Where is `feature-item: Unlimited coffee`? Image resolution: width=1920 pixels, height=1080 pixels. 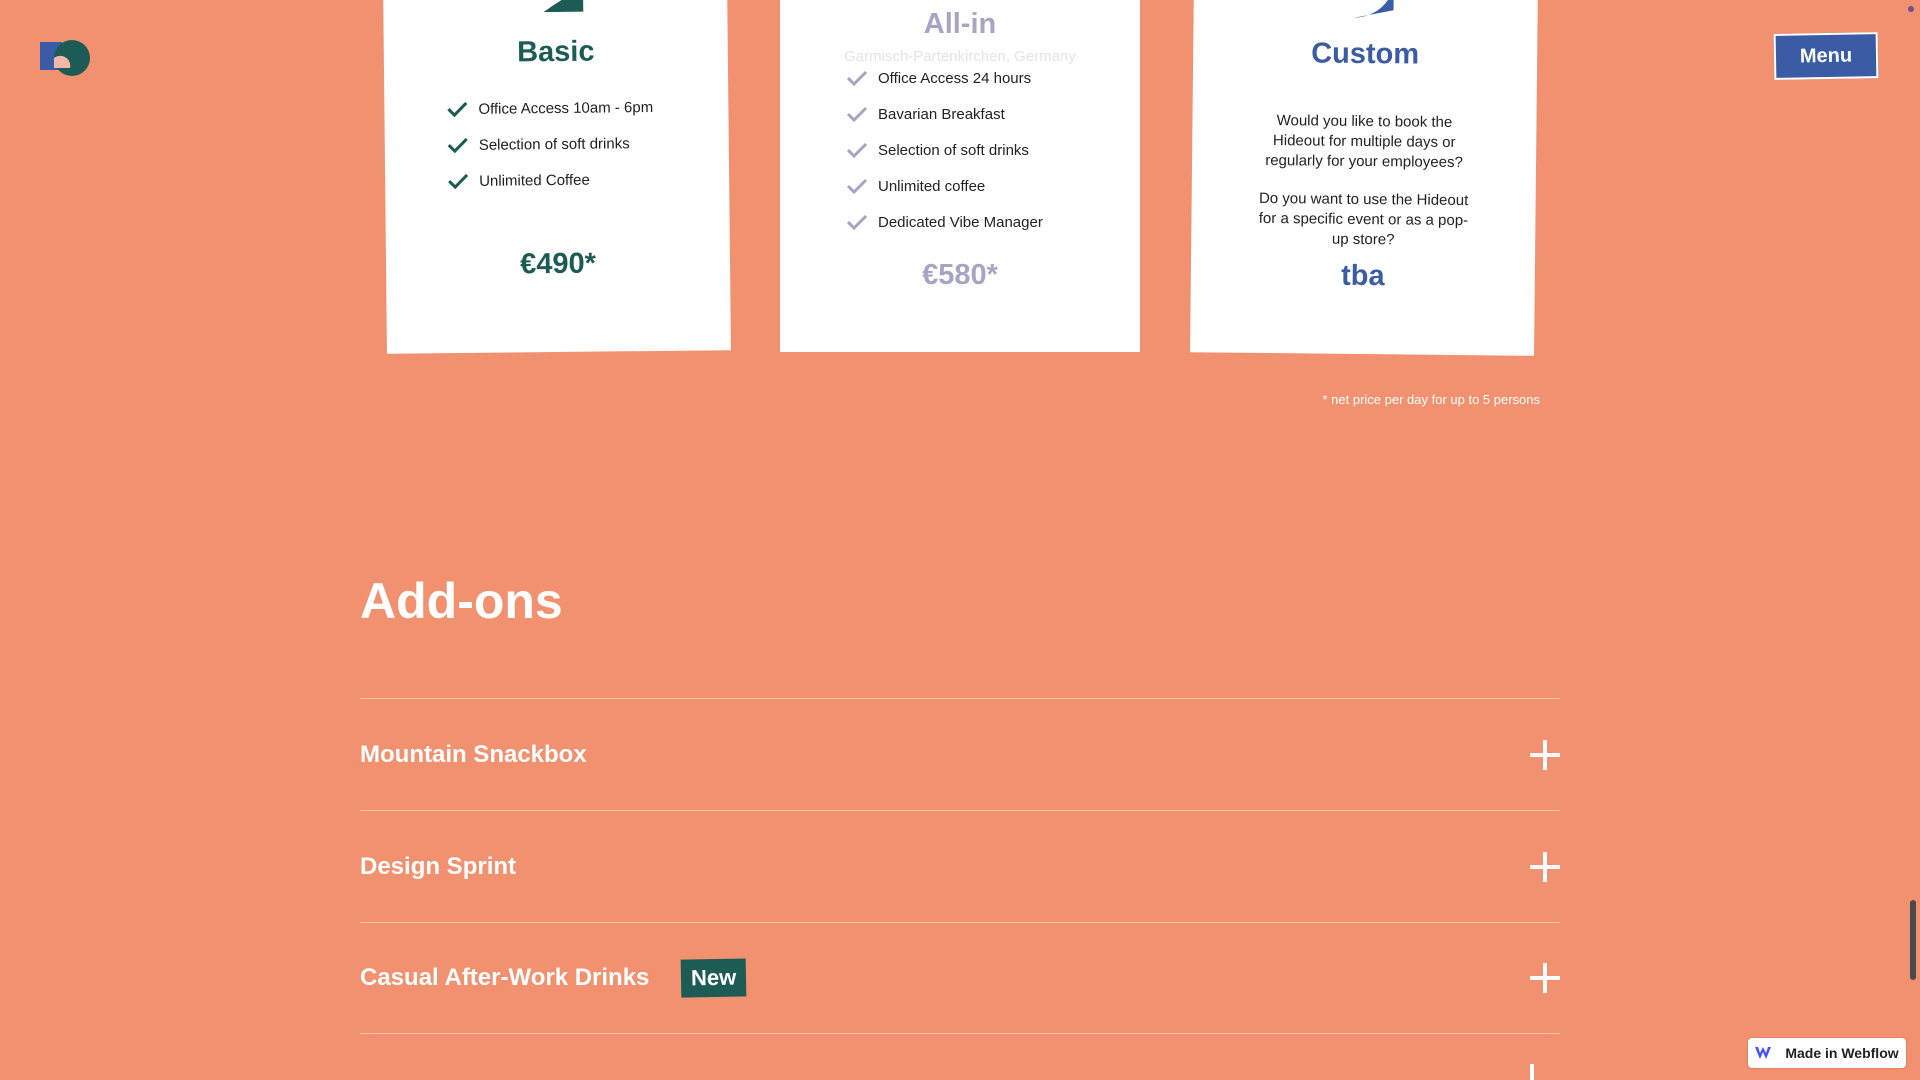 feature-item: Unlimited coffee is located at coordinates (944, 186).